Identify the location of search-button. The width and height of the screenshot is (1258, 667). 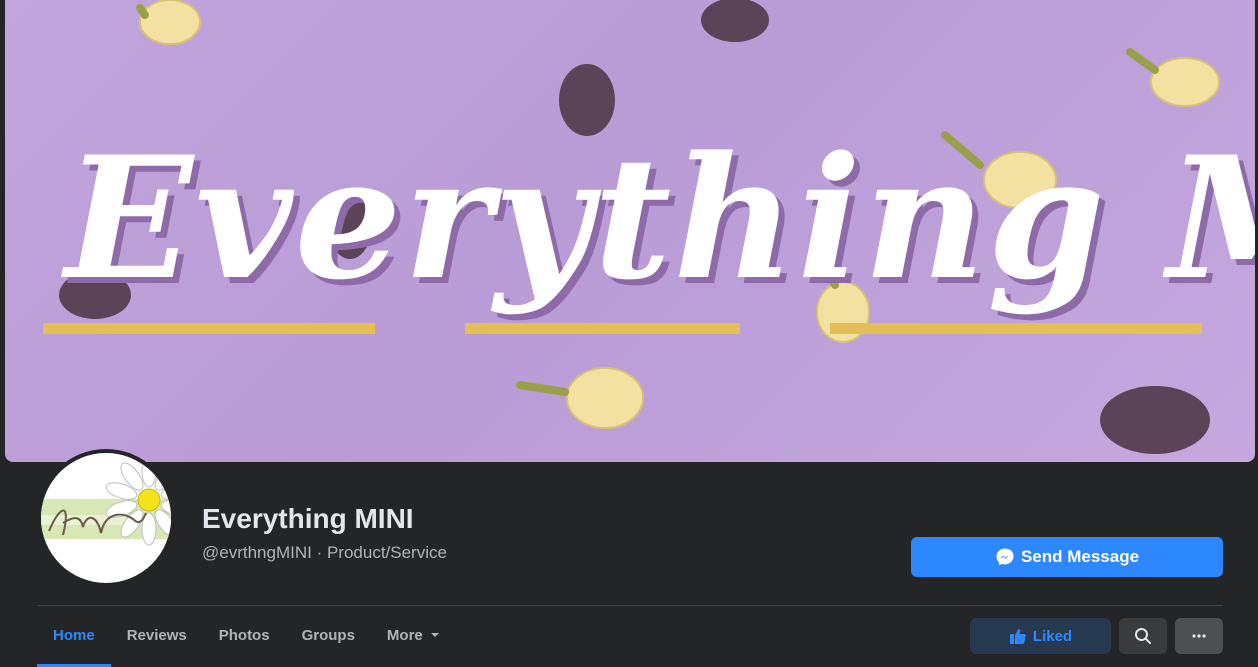
(1143, 636).